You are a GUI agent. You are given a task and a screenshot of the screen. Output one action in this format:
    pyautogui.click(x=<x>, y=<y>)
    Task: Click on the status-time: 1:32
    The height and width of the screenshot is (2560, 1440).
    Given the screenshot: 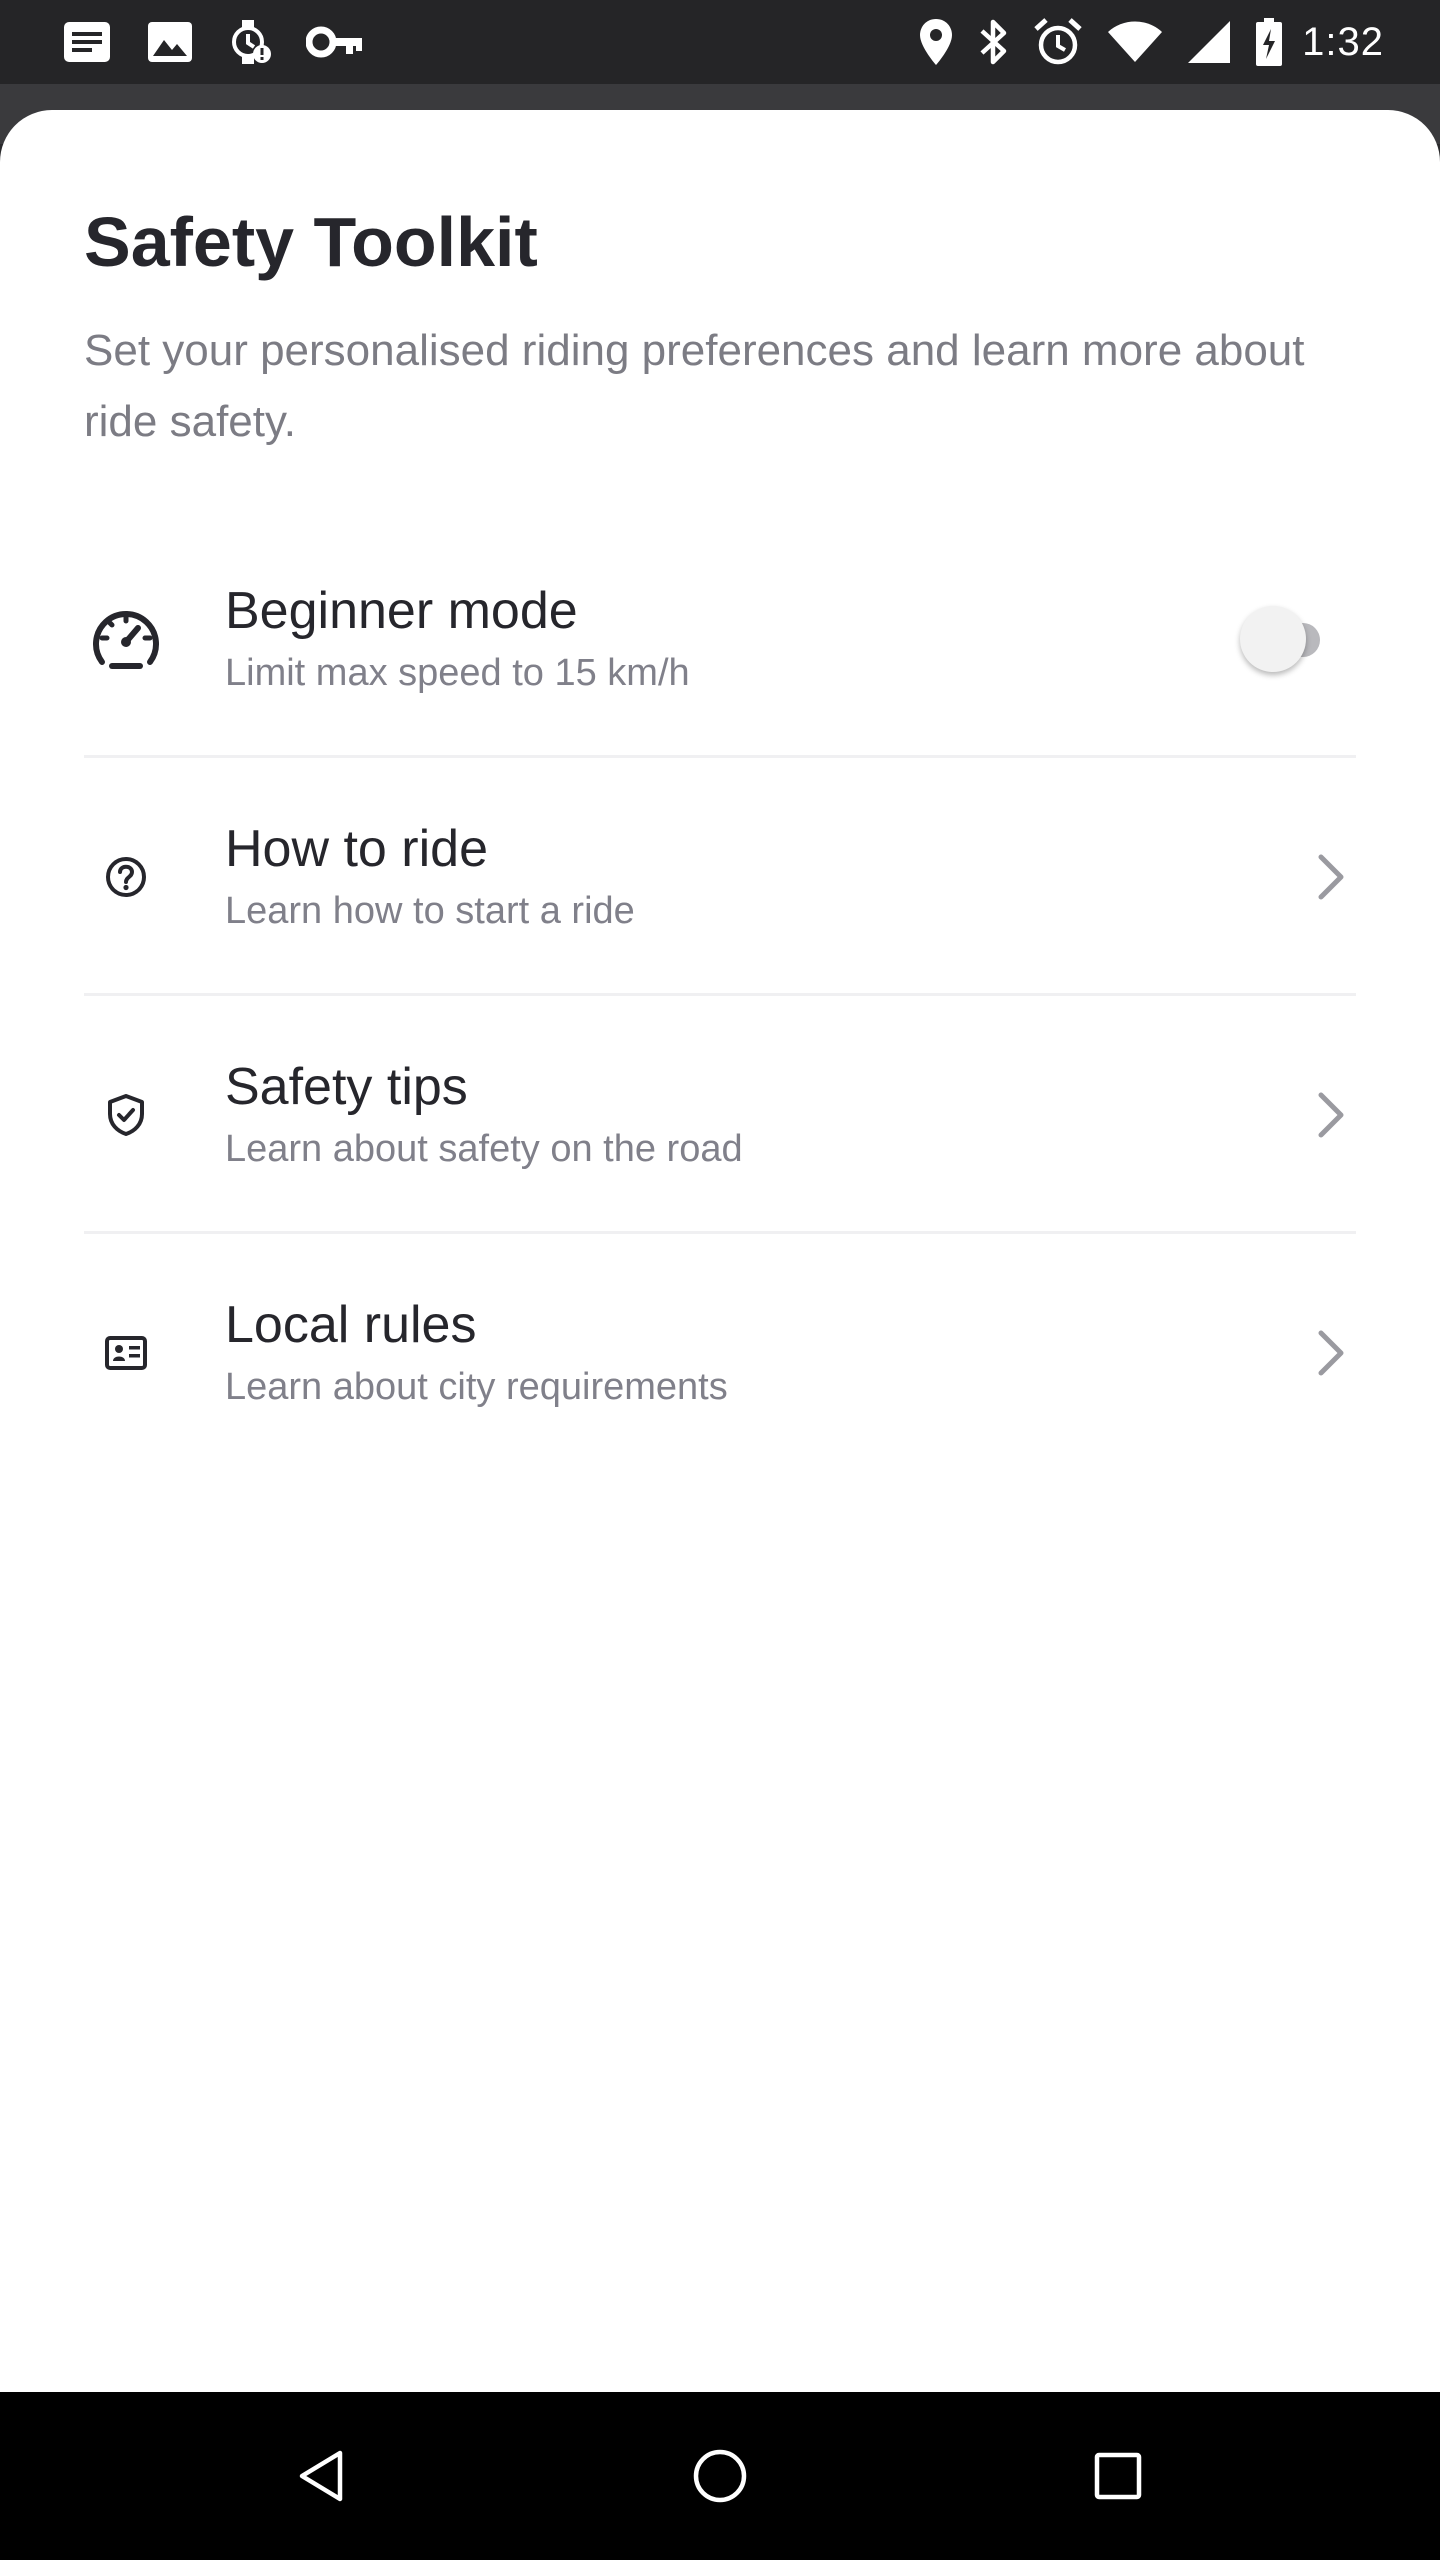 What is the action you would take?
    pyautogui.click(x=1343, y=41)
    